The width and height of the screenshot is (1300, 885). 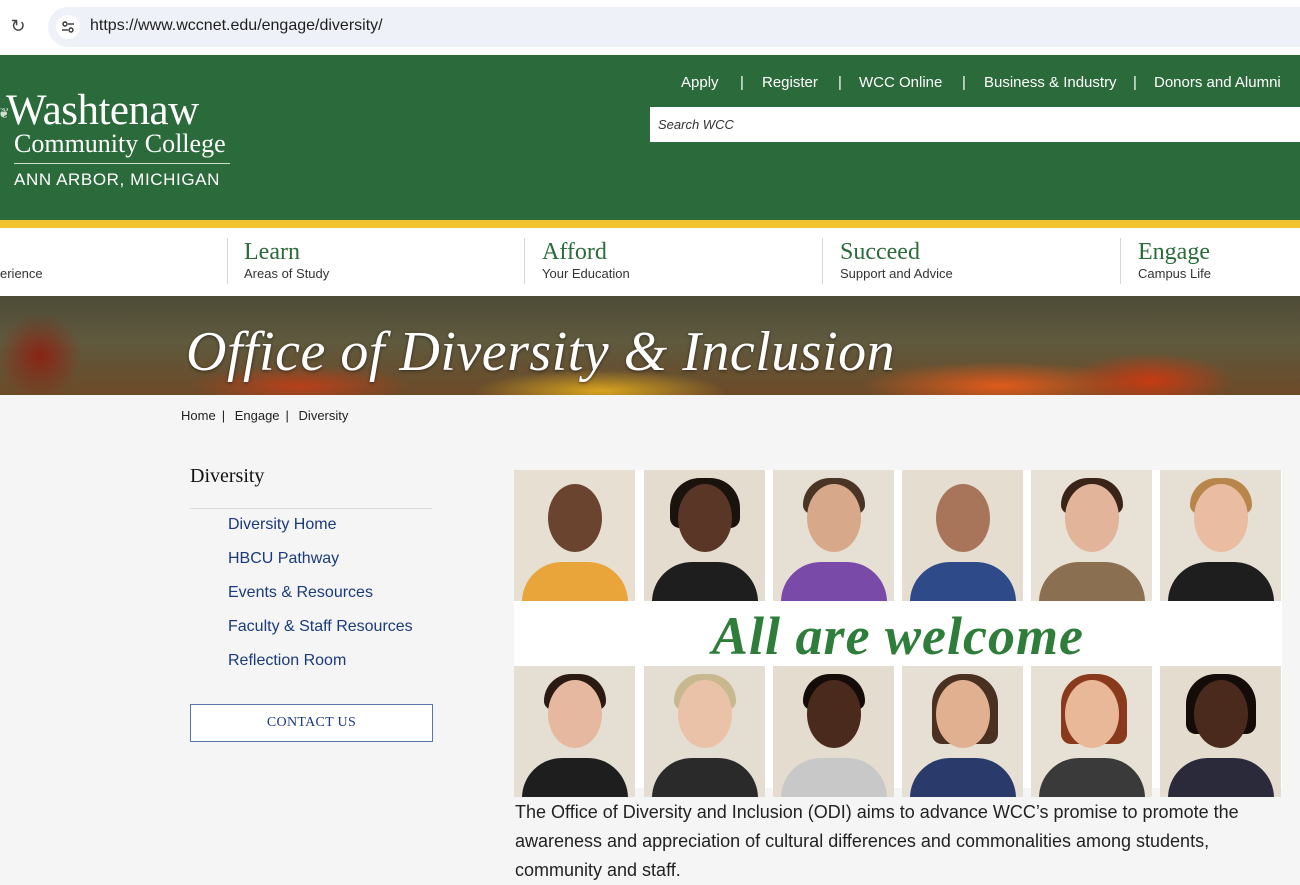 What do you see at coordinates (198, 415) in the screenshot?
I see `breadcrumb-home: Home` at bounding box center [198, 415].